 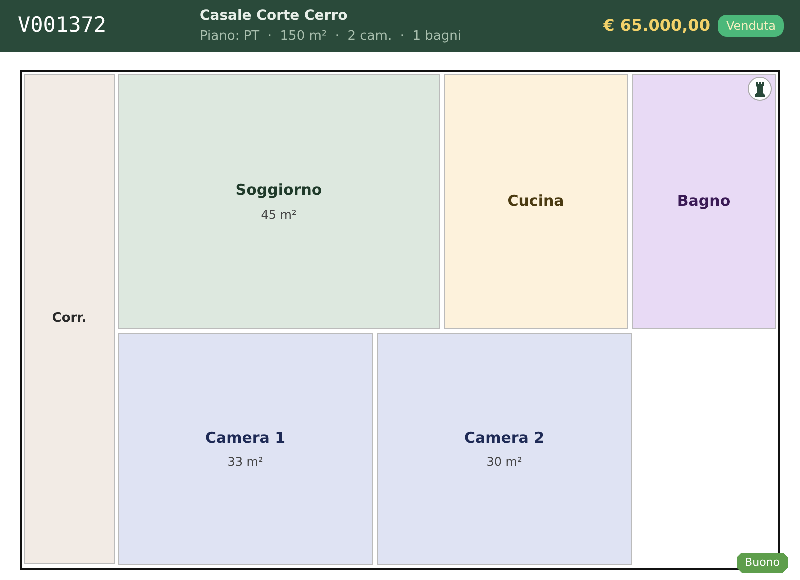 What do you see at coordinates (504, 462) in the screenshot?
I see `room-area: 30 m²` at bounding box center [504, 462].